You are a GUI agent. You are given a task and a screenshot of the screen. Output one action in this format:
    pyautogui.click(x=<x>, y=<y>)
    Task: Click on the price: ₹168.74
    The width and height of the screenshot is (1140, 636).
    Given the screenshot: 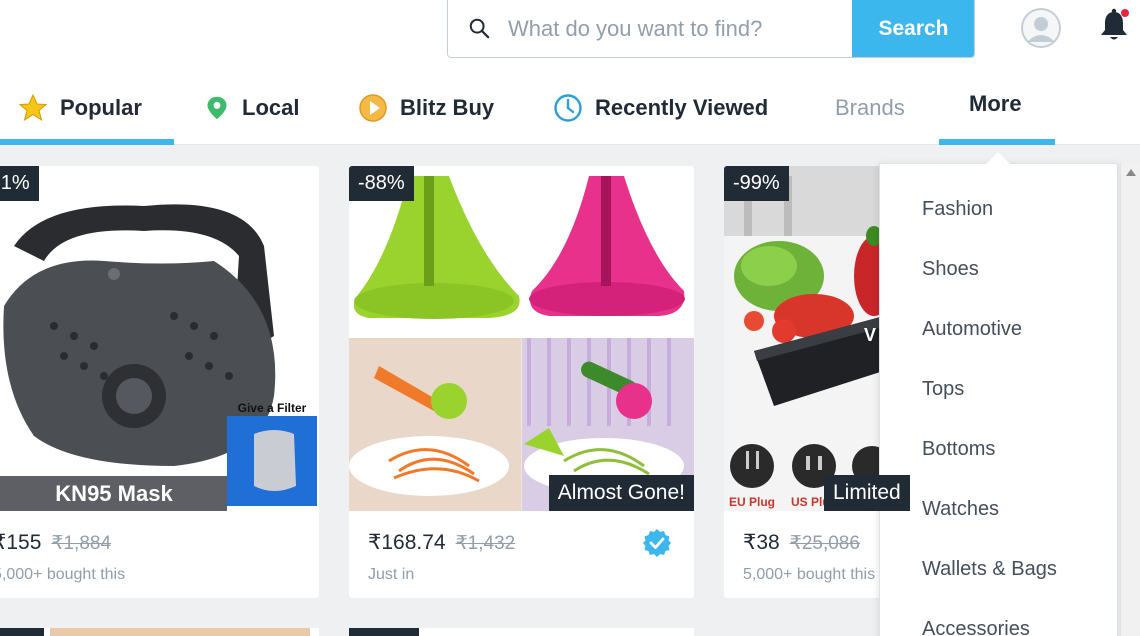 What is the action you would take?
    pyautogui.click(x=407, y=542)
    